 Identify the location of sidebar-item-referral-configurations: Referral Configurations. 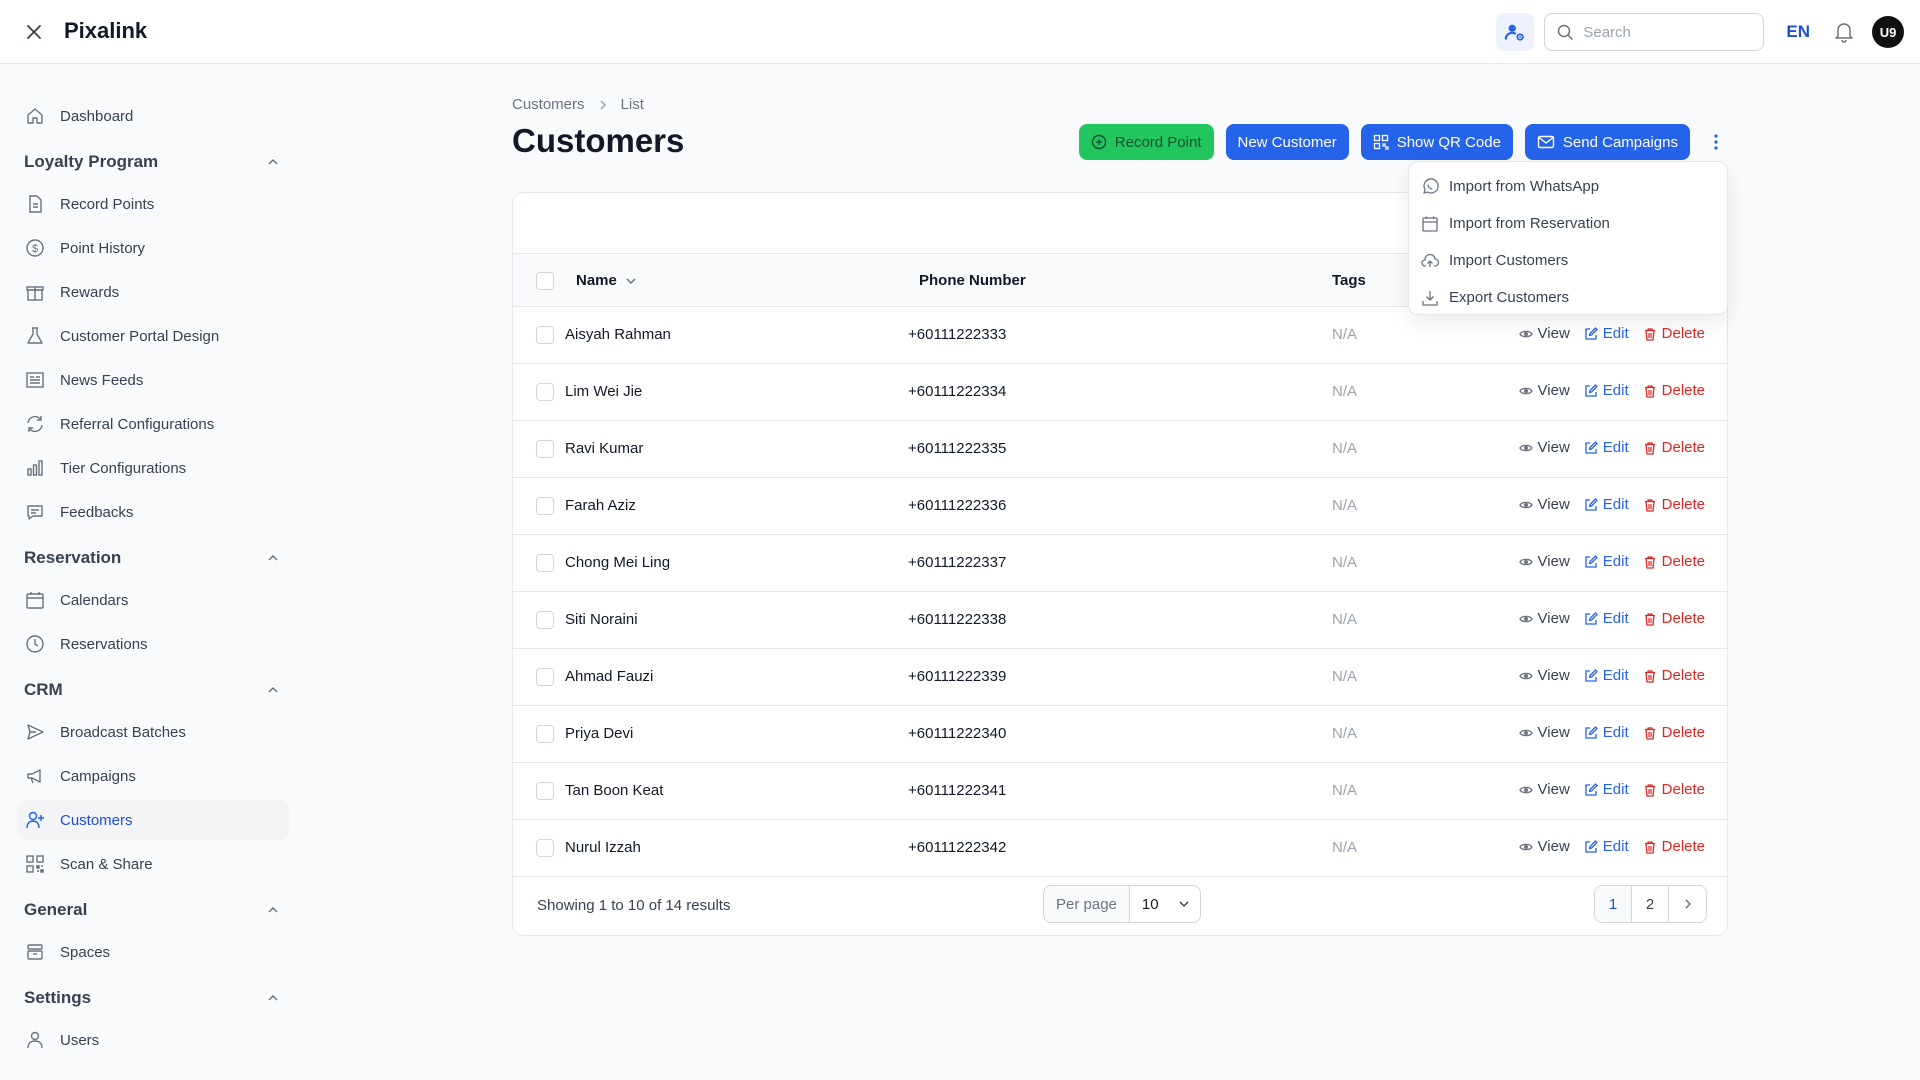
(153, 424).